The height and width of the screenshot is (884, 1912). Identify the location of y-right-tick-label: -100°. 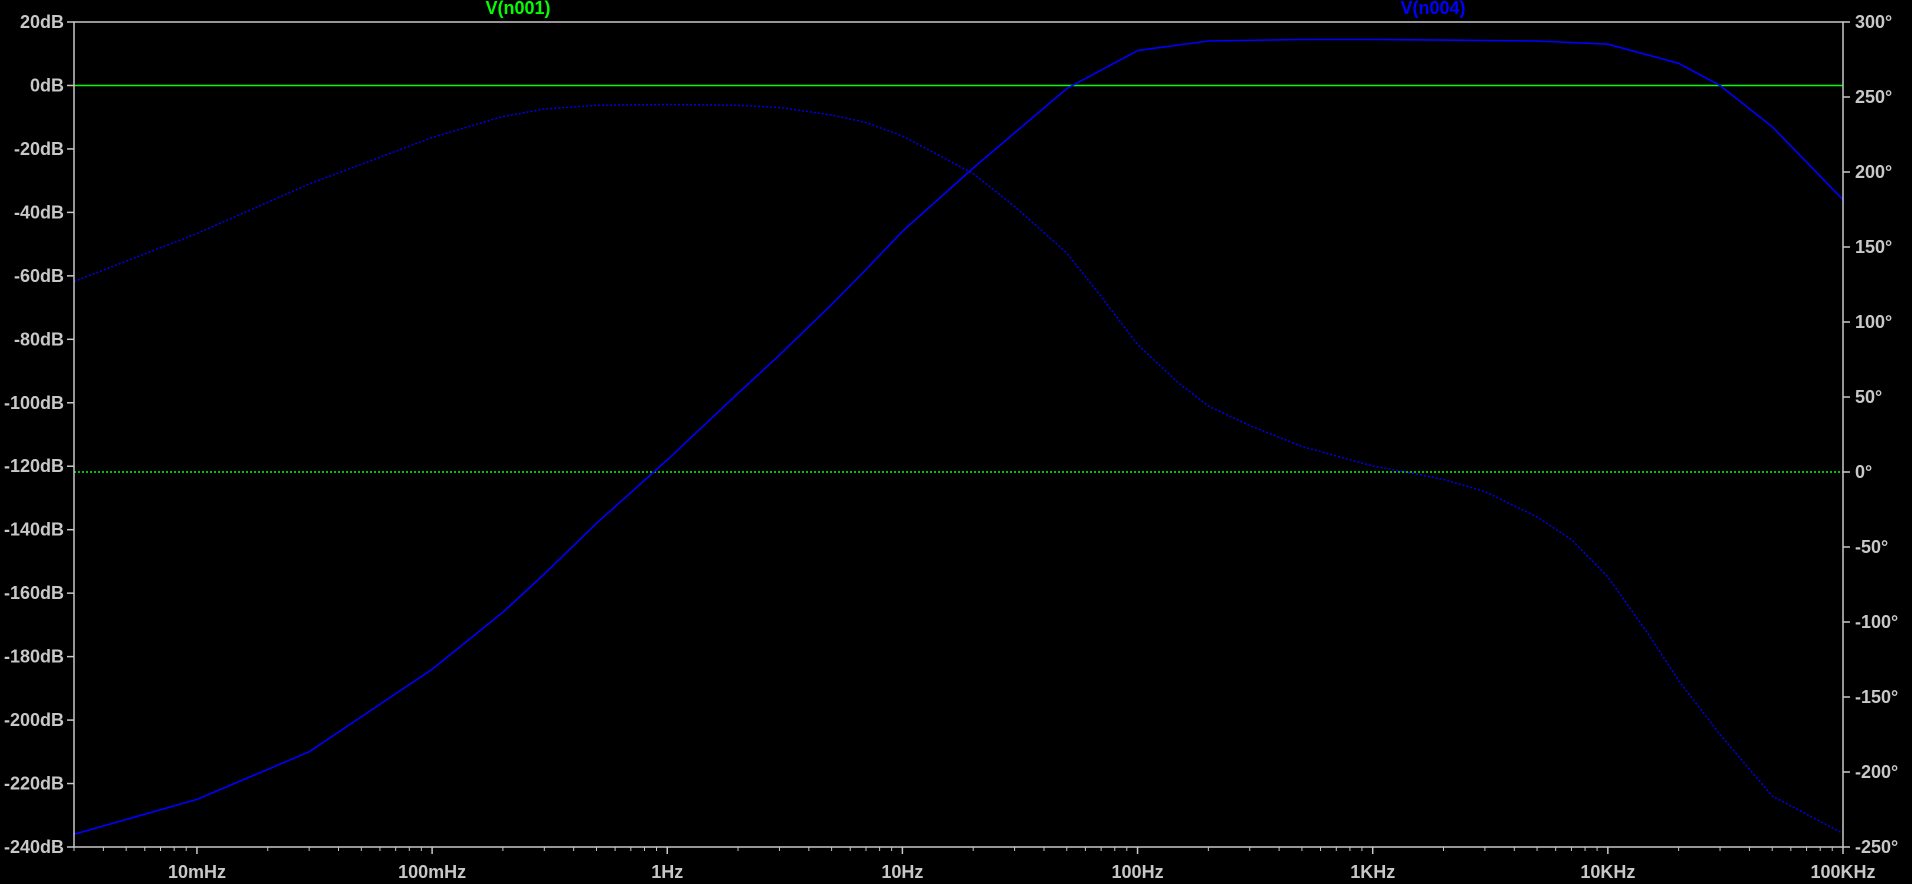
(1876, 622).